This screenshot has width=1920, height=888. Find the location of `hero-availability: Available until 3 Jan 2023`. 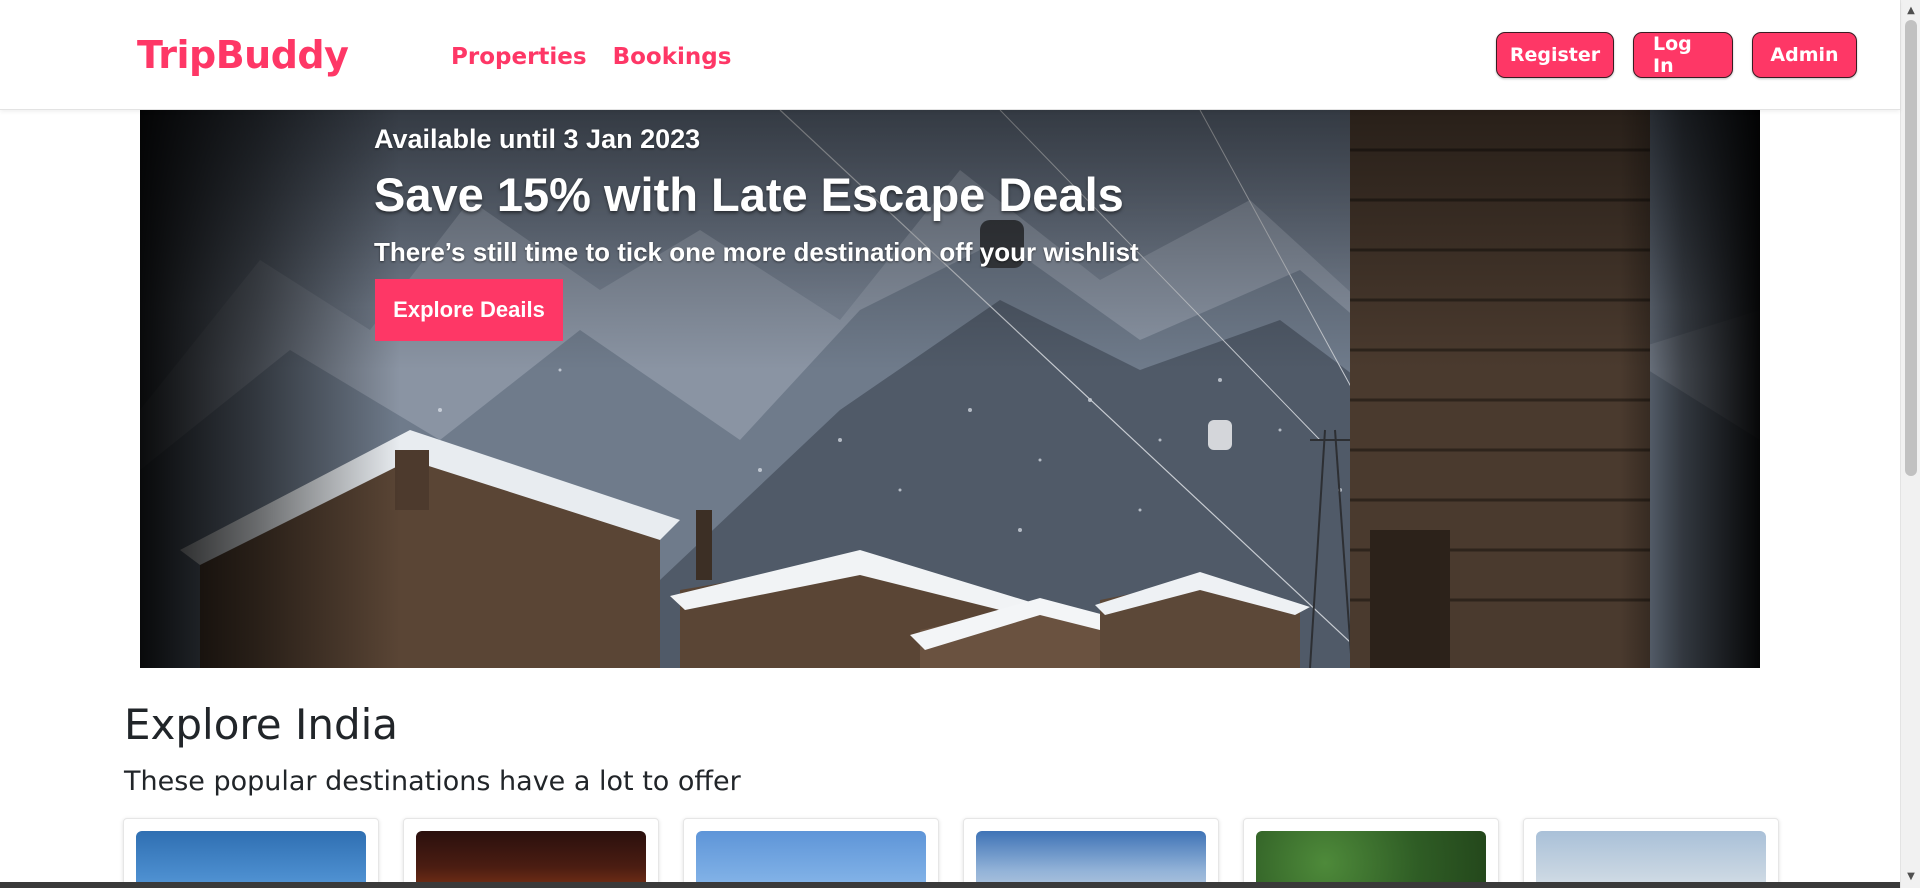

hero-availability: Available until 3 Jan 2023 is located at coordinates (537, 139).